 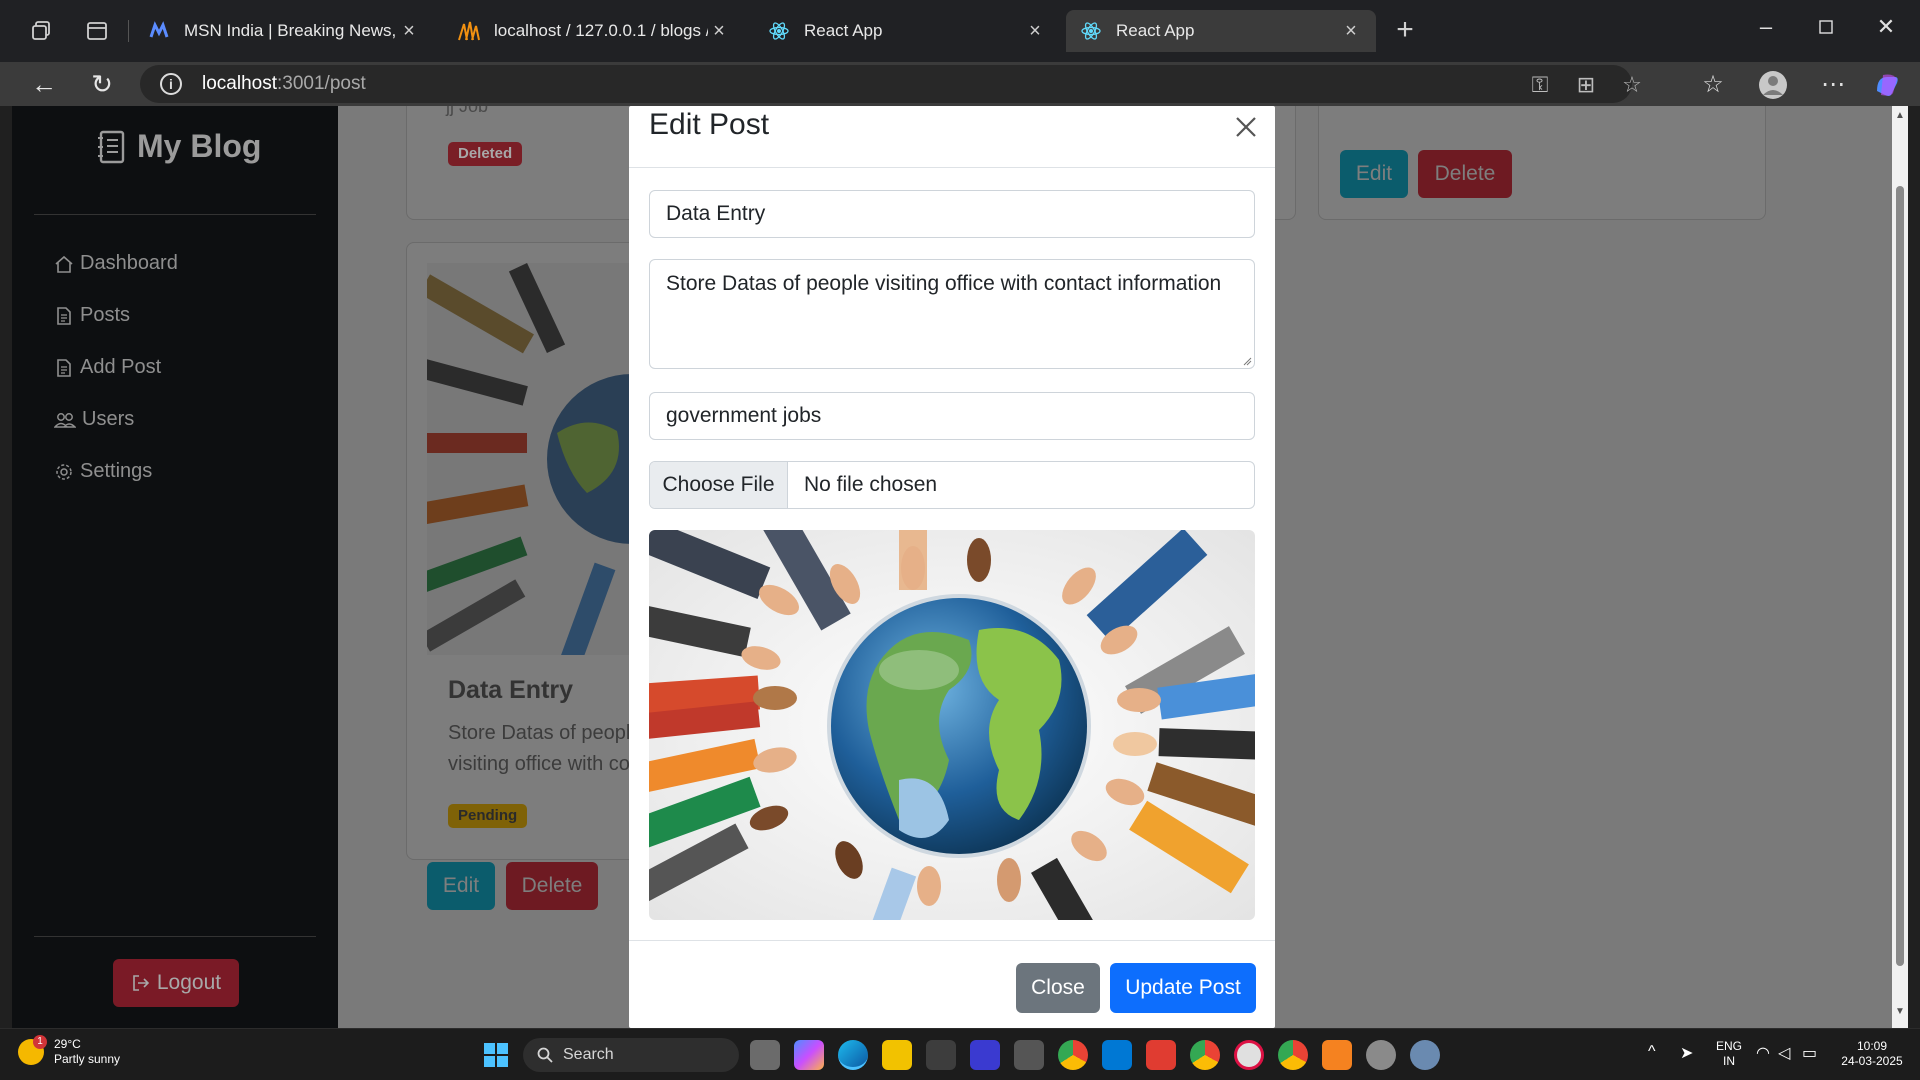 I want to click on volume-icon: ◁, so click(x=1784, y=1053).